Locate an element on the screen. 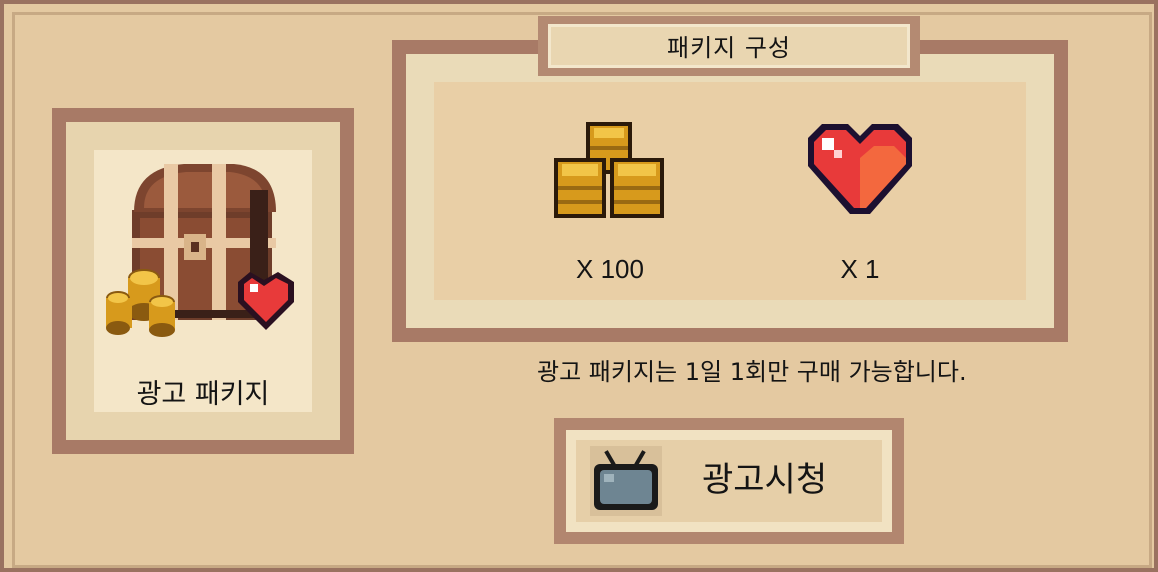 The image size is (1158, 572). contents-title-tab: 패키지 구성 is located at coordinates (729, 46).